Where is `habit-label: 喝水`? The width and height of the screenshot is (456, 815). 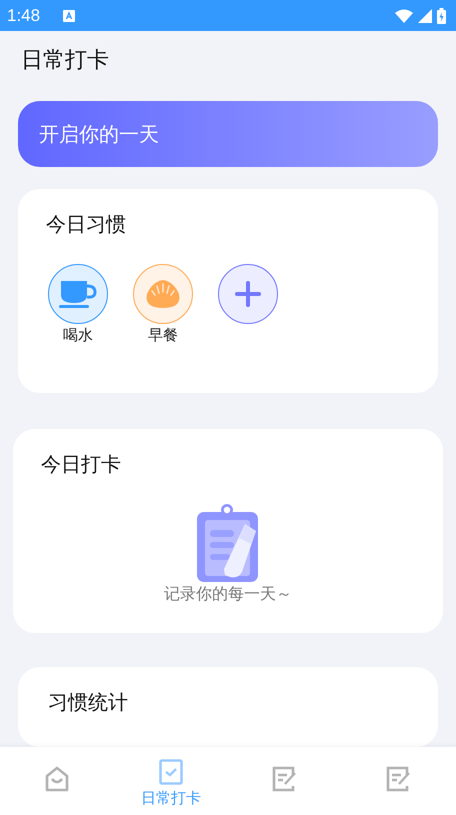 habit-label: 喝水 is located at coordinates (78, 335).